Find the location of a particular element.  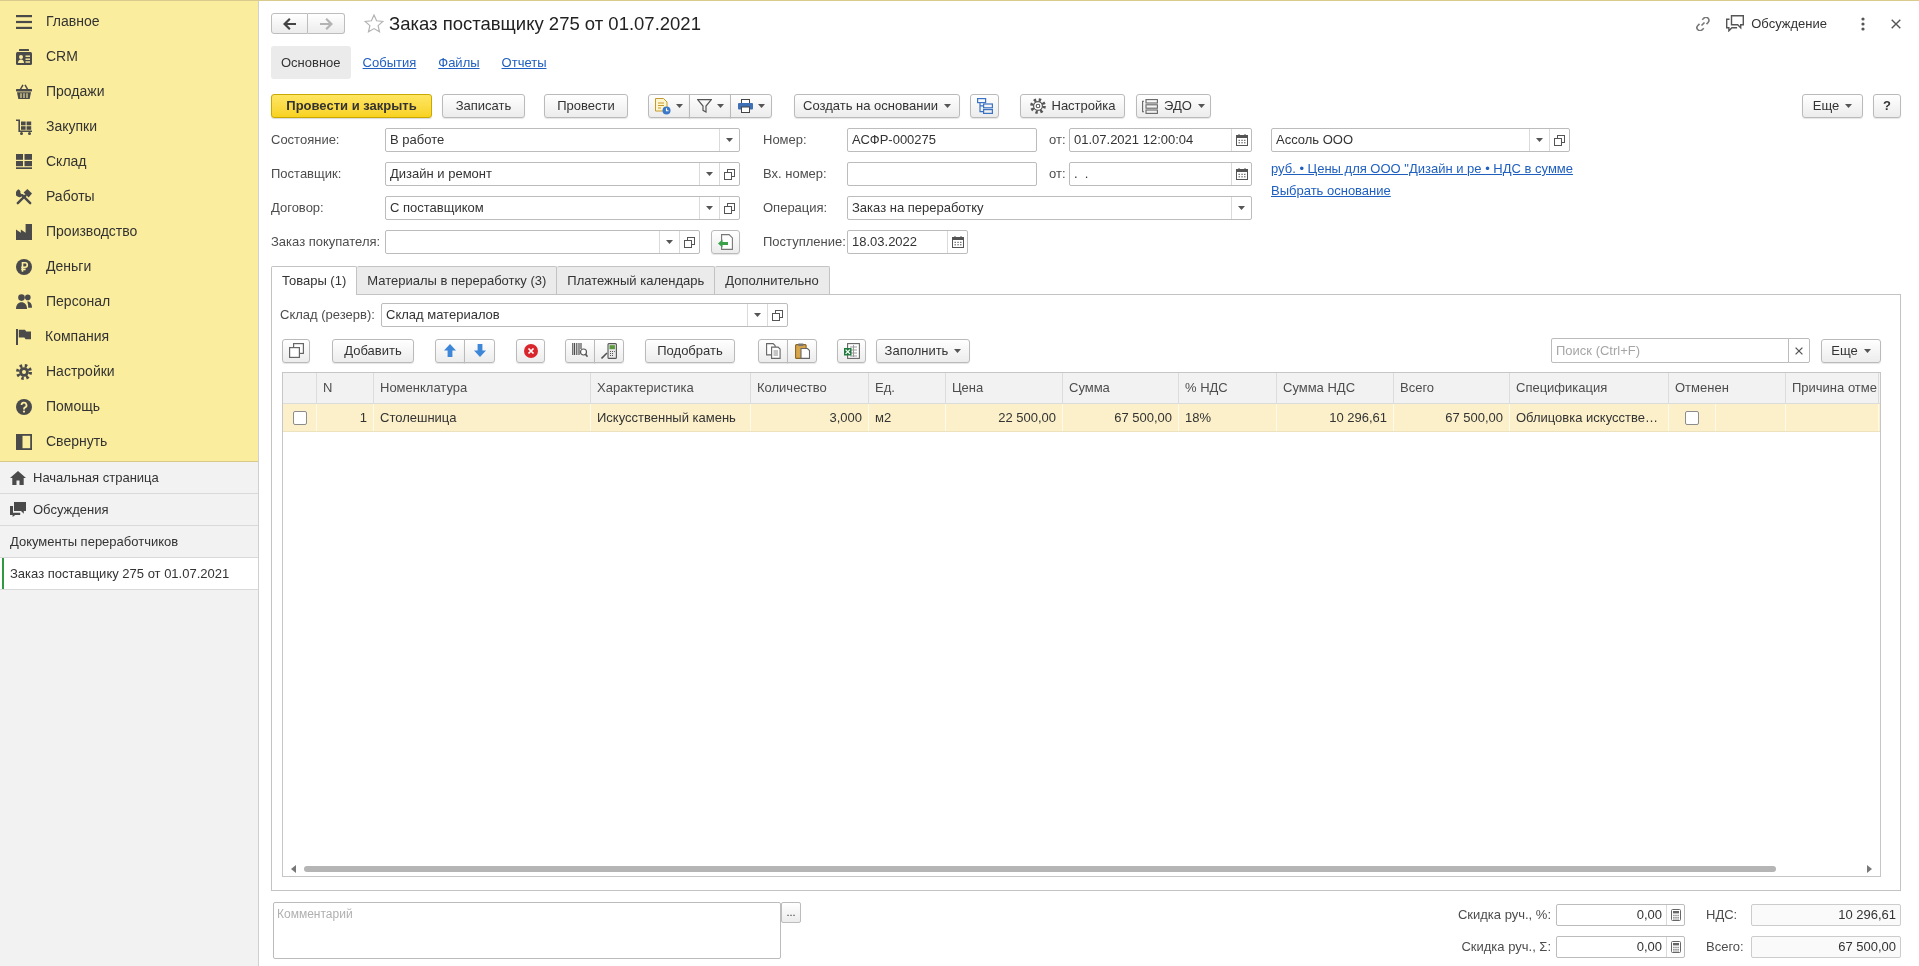

column-header: Отменен is located at coordinates (1727, 388).